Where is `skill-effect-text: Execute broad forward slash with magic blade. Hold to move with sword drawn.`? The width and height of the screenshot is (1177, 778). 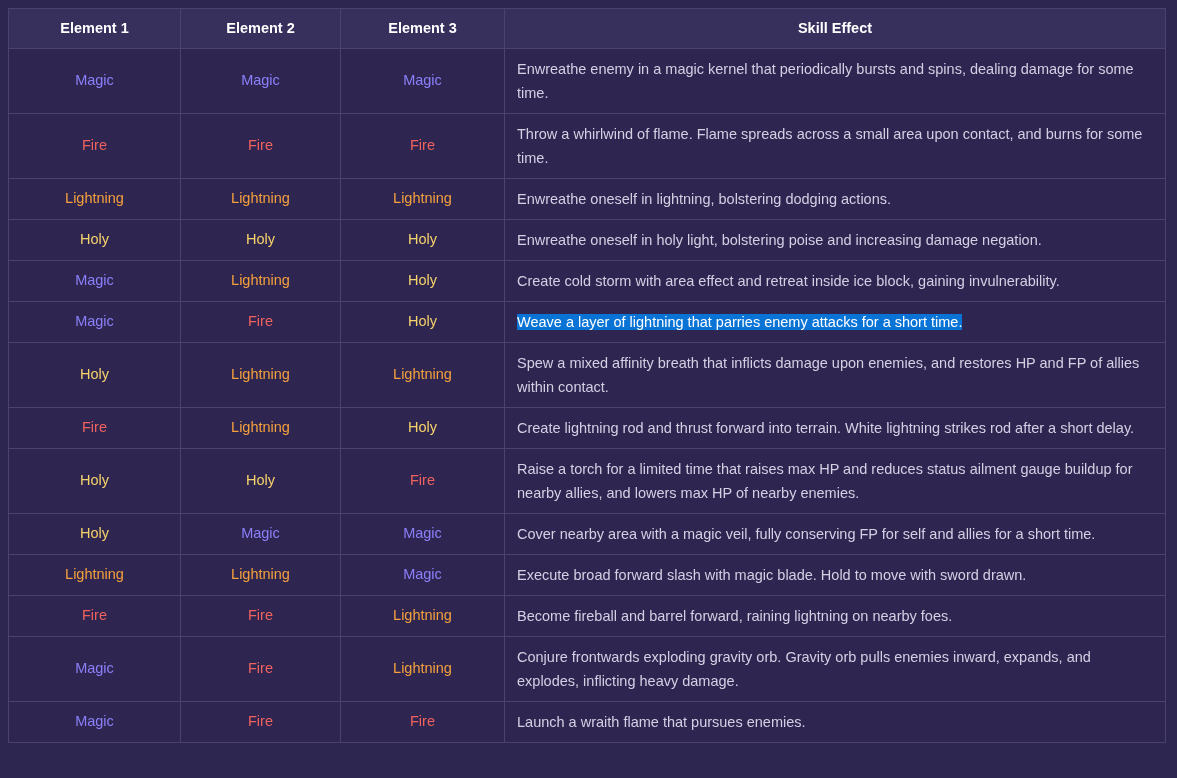 skill-effect-text: Execute broad forward slash with magic blade. Hold to move with sword drawn. is located at coordinates (772, 575).